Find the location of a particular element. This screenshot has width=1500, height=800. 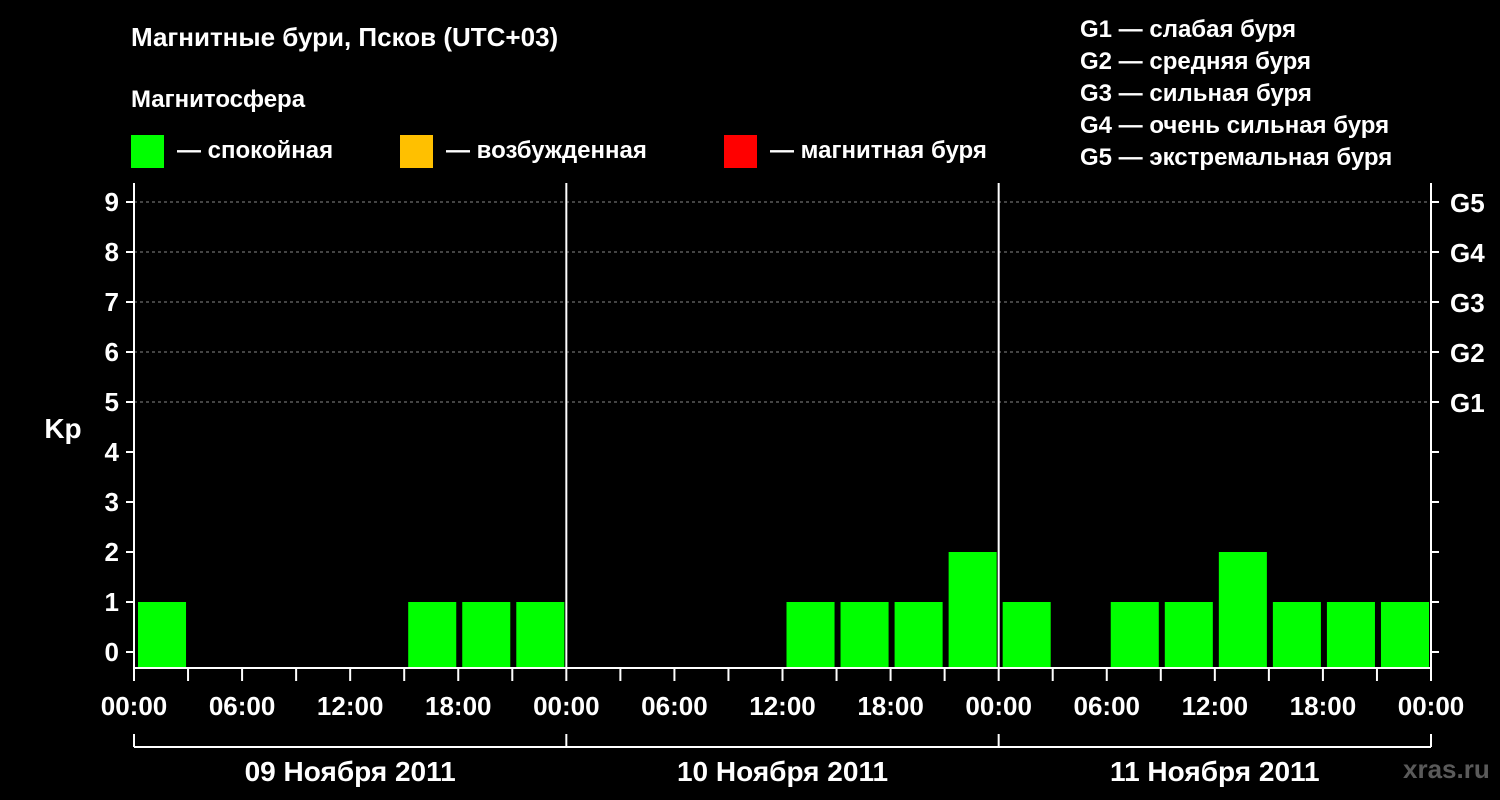

legend-swatch-excited is located at coordinates (416, 151).